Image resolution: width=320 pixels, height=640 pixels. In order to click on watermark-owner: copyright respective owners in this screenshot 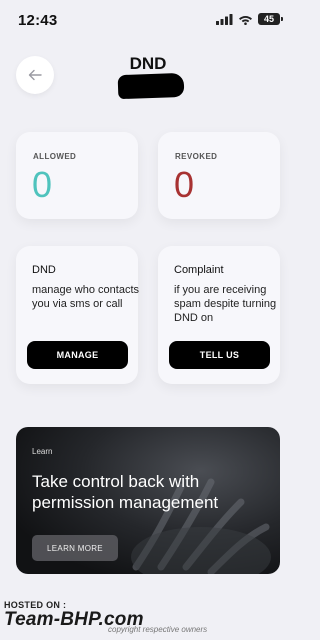, I will do `click(158, 629)`.